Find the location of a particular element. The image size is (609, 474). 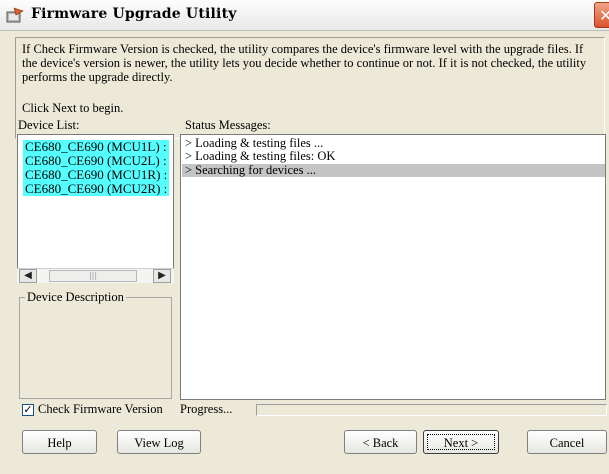

status-line: > Loading & testing files: OK is located at coordinates (260, 156).